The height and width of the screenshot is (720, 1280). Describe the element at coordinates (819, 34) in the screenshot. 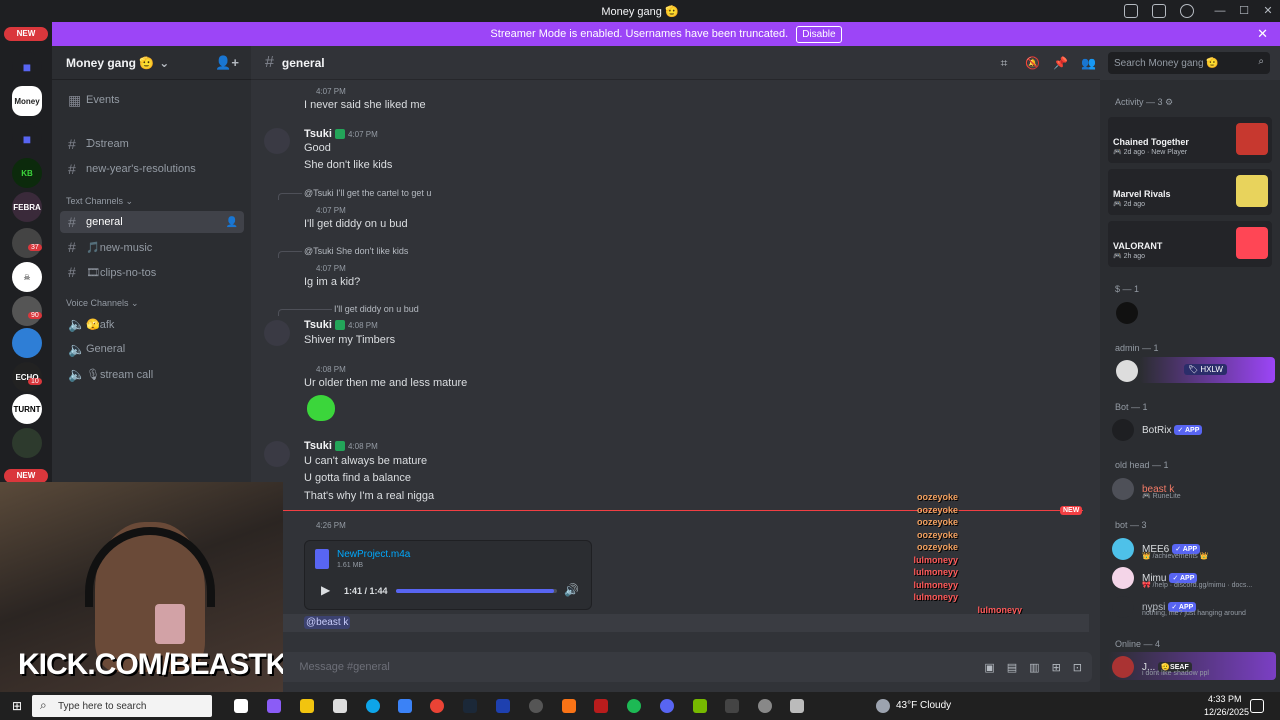

I see `disable-streamer-mode-button: Disable` at that location.